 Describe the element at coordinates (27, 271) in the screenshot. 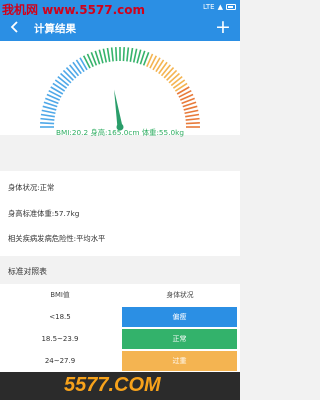

I see `table-title: 标准对照表` at that location.